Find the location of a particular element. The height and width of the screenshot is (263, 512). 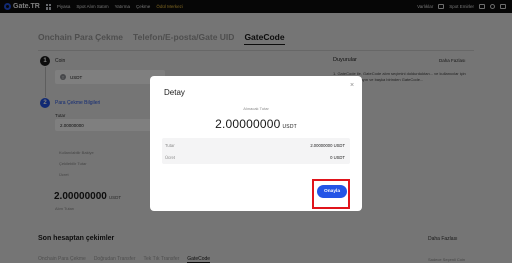

detail-row-amount-key: Tutar is located at coordinates (170, 145).